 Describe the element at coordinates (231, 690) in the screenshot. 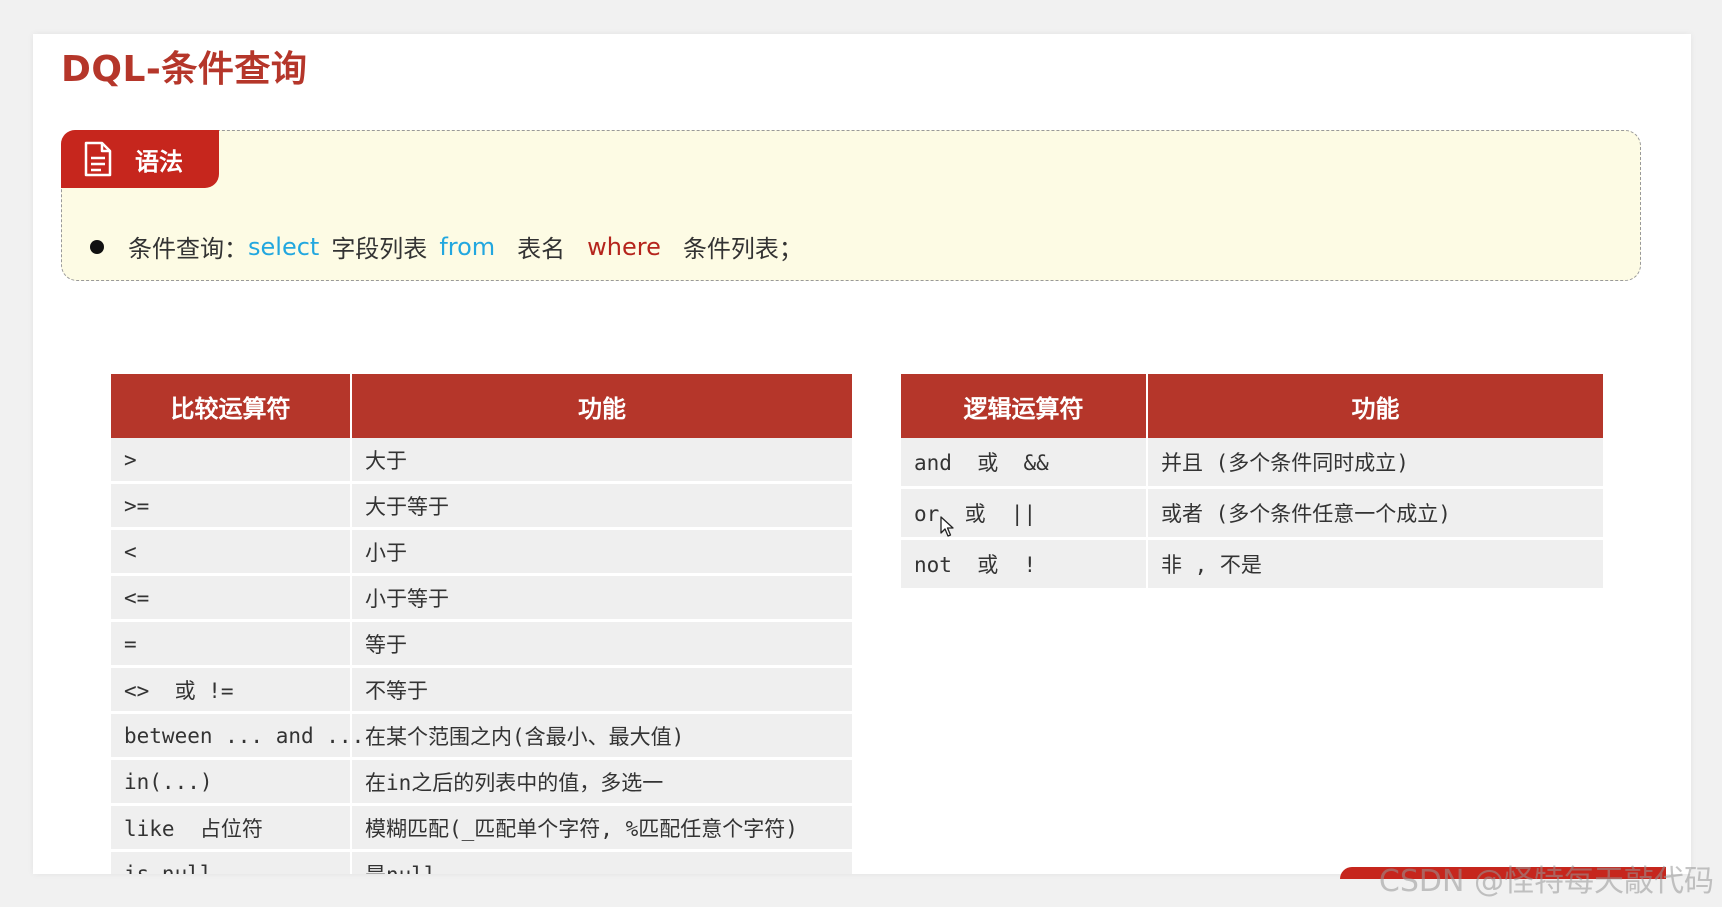

I see `operator-cell: <> 或 !=` at that location.